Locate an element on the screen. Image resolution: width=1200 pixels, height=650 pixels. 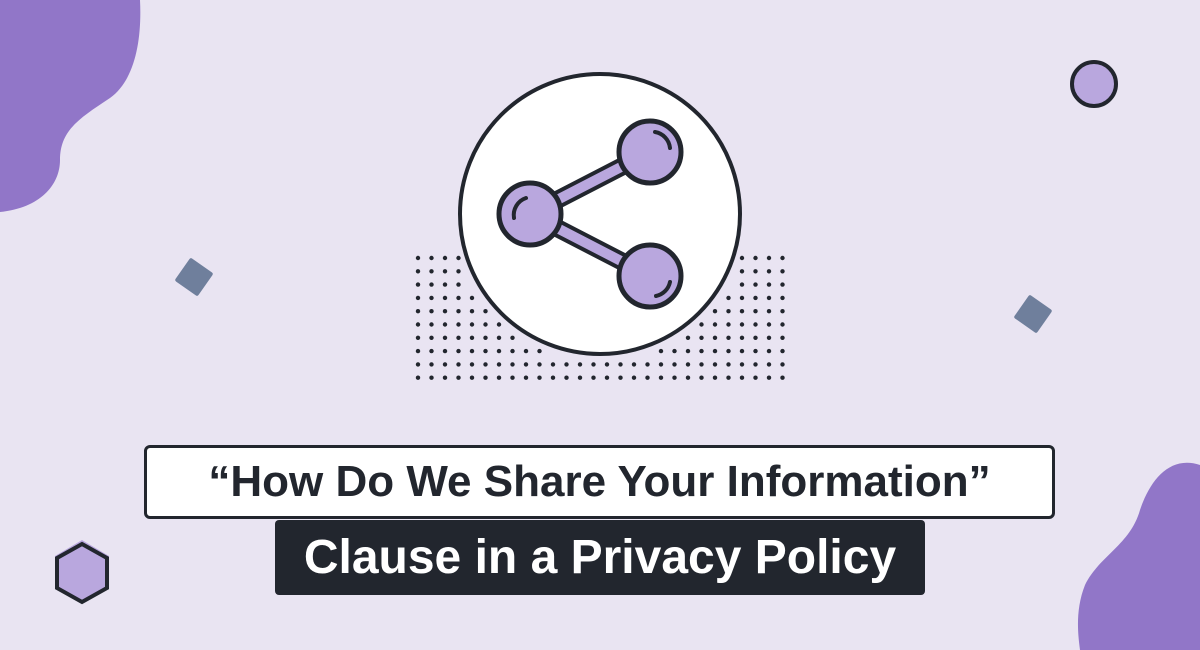
slate-diamond-left is located at coordinates (194, 277).